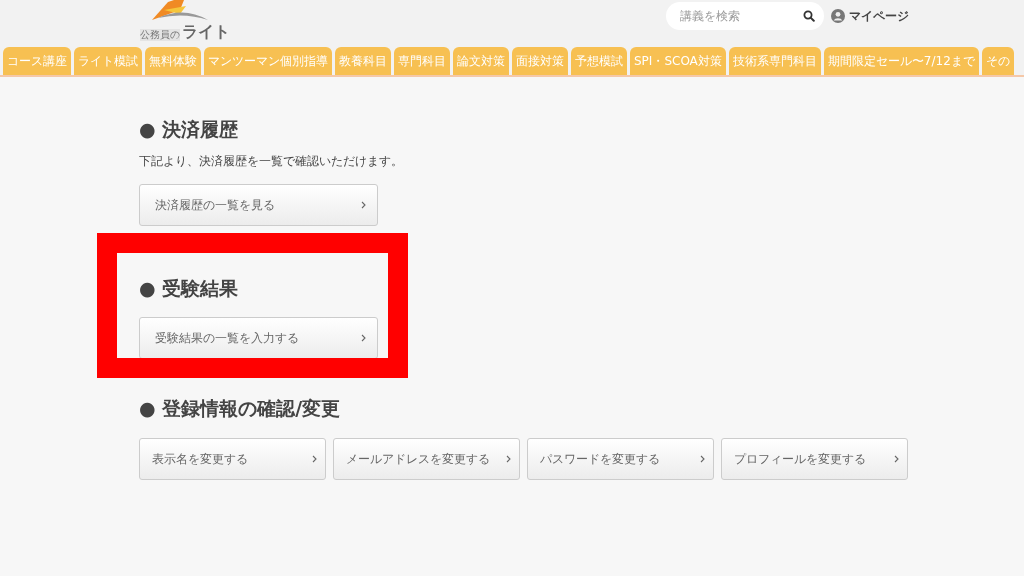 The height and width of the screenshot is (576, 1024). What do you see at coordinates (678, 61) in the screenshot?
I see `nav-tab: SPI・SCOA対策` at bounding box center [678, 61].